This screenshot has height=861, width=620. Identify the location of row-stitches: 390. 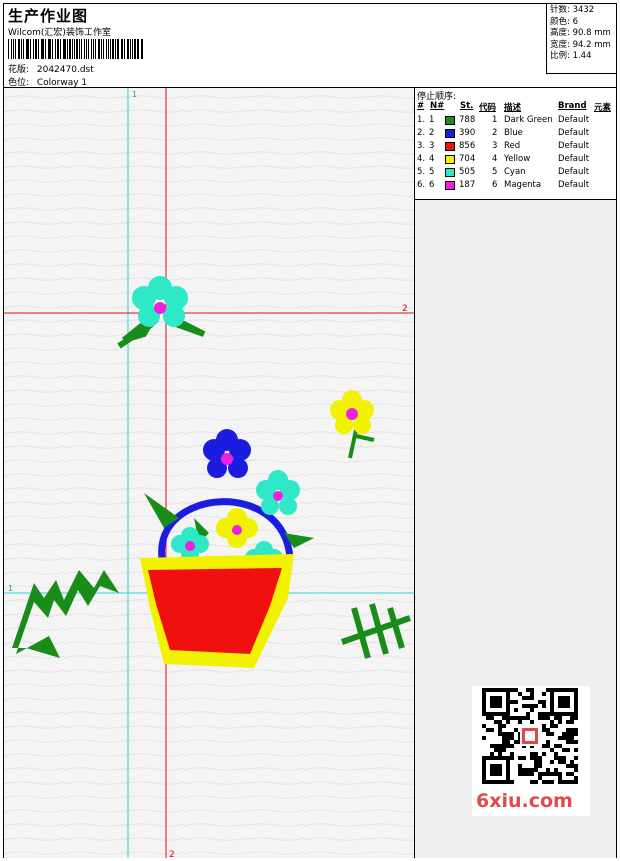
(467, 133).